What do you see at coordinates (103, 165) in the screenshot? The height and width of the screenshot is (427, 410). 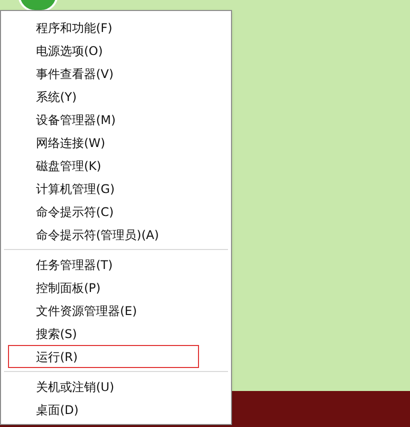 I see `menu-item: 磁盘管理(K)` at bounding box center [103, 165].